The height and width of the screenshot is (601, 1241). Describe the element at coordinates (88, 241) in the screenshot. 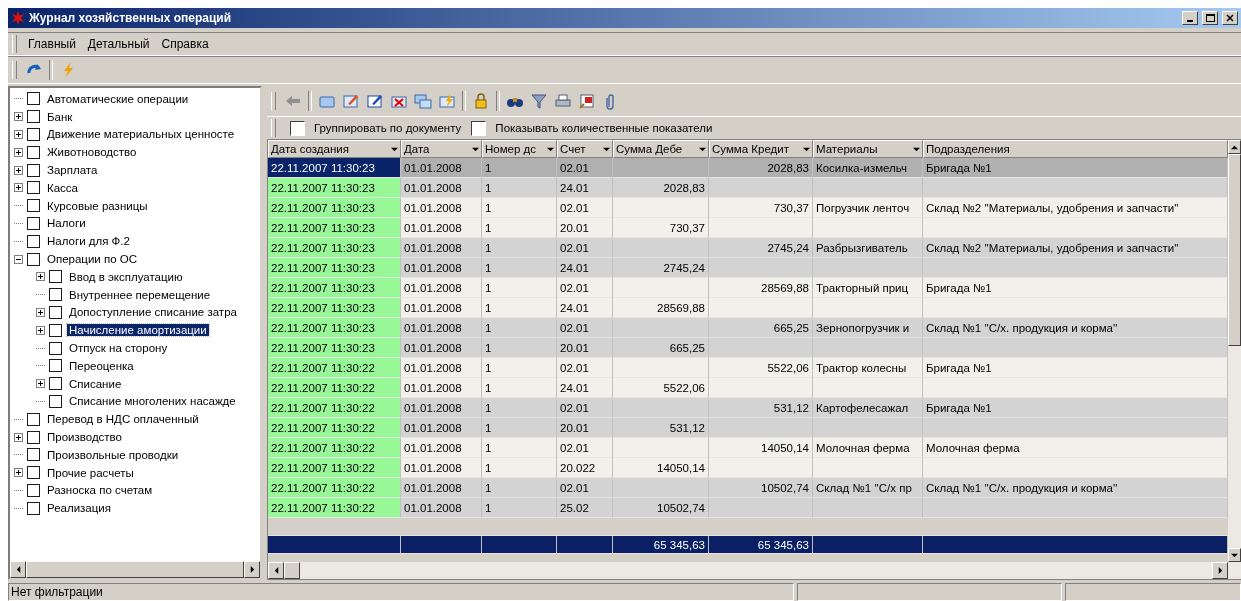

I see `tree-item: Налоги для Ф.2` at that location.